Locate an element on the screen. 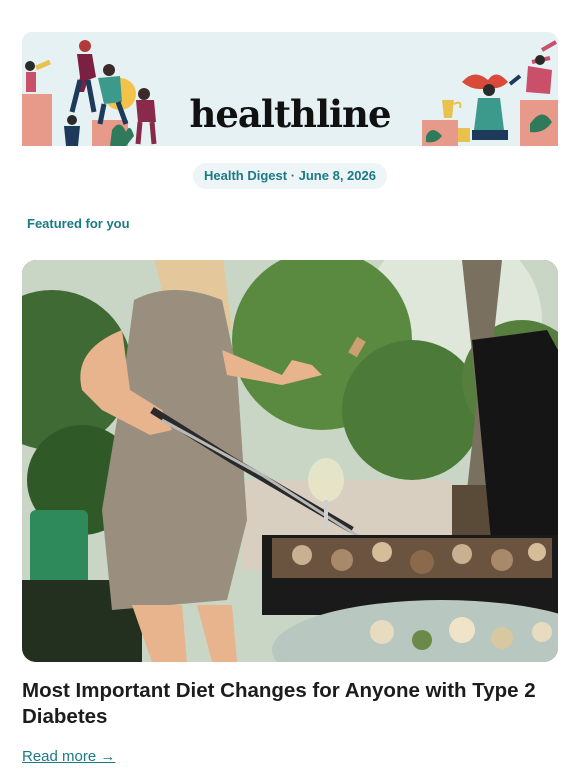 Image resolution: width=580 pixels, height=774 pixels. header-banner: healthline is located at coordinates (290, 89).